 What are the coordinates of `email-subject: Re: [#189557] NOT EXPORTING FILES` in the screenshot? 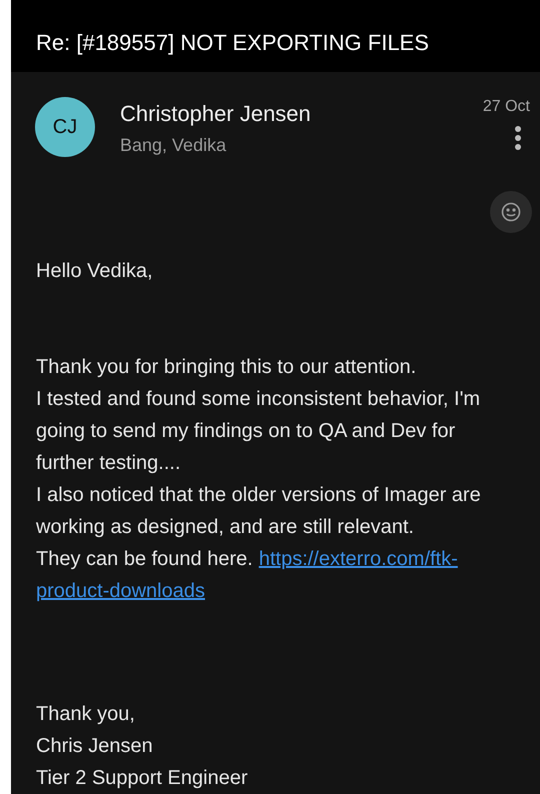 It's located at (232, 43).